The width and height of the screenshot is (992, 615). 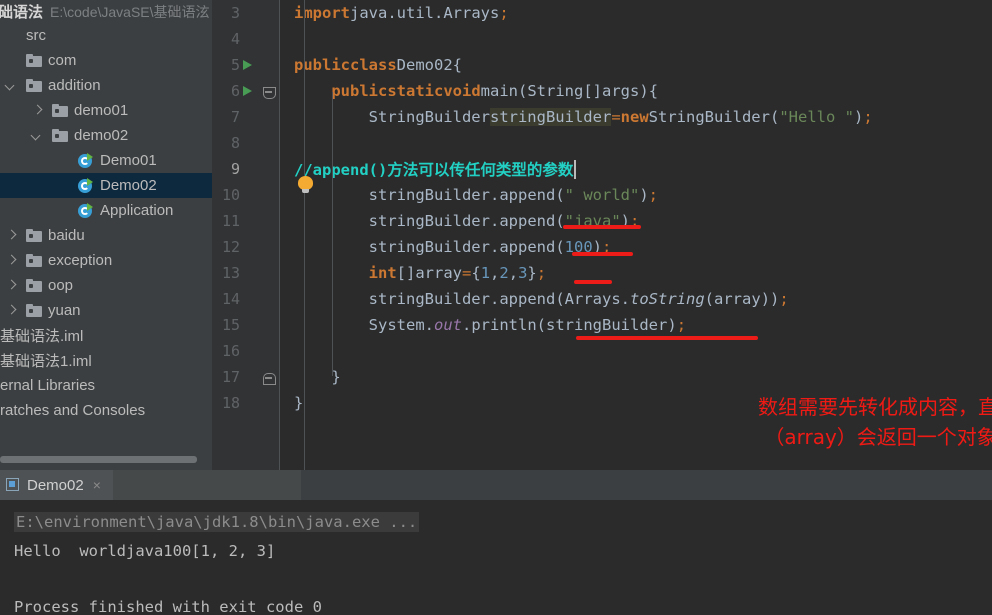 What do you see at coordinates (106, 60) in the screenshot?
I see `tree-item: com` at bounding box center [106, 60].